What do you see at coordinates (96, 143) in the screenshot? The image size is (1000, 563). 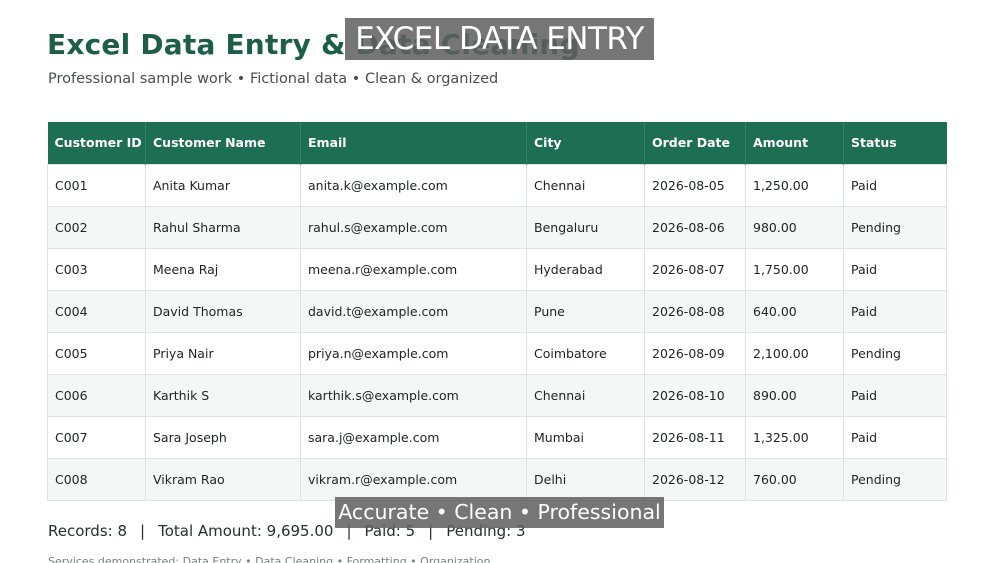 I see `column-header-customer-id: Customer ID` at bounding box center [96, 143].